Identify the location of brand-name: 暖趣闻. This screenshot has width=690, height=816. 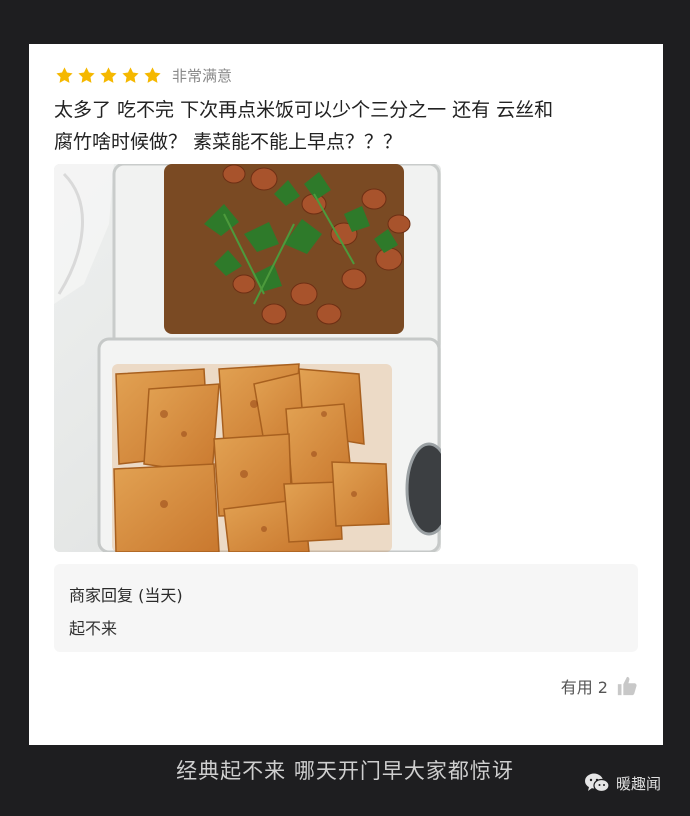
(639, 783).